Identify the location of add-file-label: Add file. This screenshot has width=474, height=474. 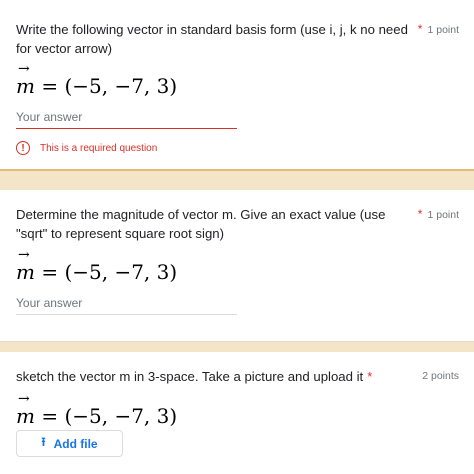
(75, 443).